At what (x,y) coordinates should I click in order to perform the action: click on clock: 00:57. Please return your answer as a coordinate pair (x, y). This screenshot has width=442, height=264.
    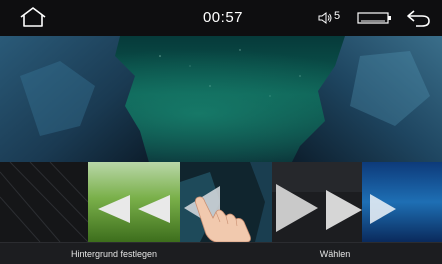
    Looking at the image, I should click on (223, 17).